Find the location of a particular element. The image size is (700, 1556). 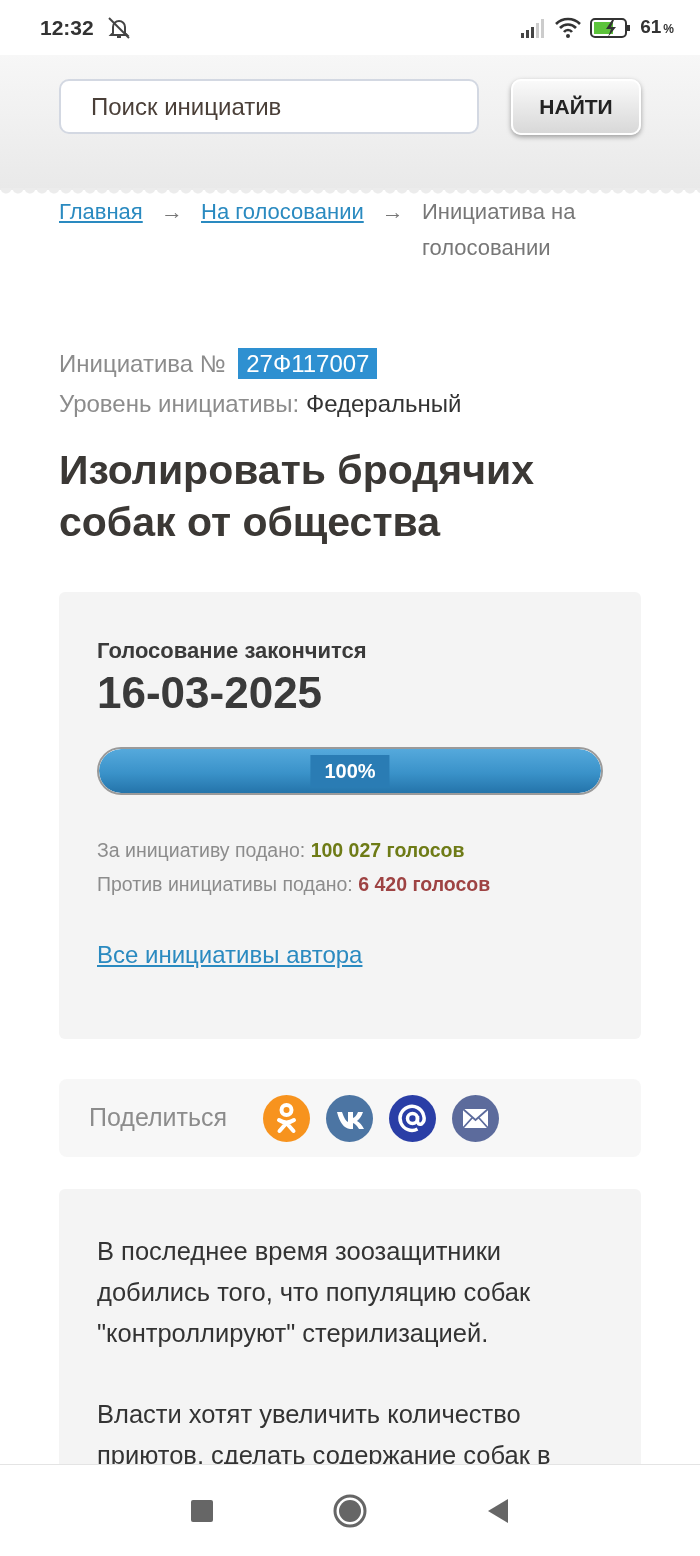

search-button: НАЙТИ is located at coordinates (576, 107).